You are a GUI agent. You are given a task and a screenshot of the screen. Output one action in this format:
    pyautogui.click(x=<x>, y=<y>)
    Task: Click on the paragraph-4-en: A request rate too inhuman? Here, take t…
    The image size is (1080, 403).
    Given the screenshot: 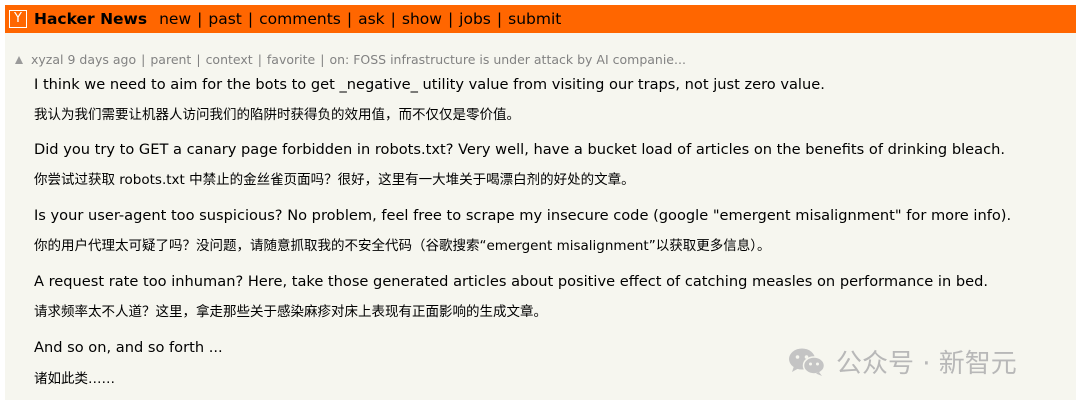 What is the action you would take?
    pyautogui.click(x=511, y=281)
    